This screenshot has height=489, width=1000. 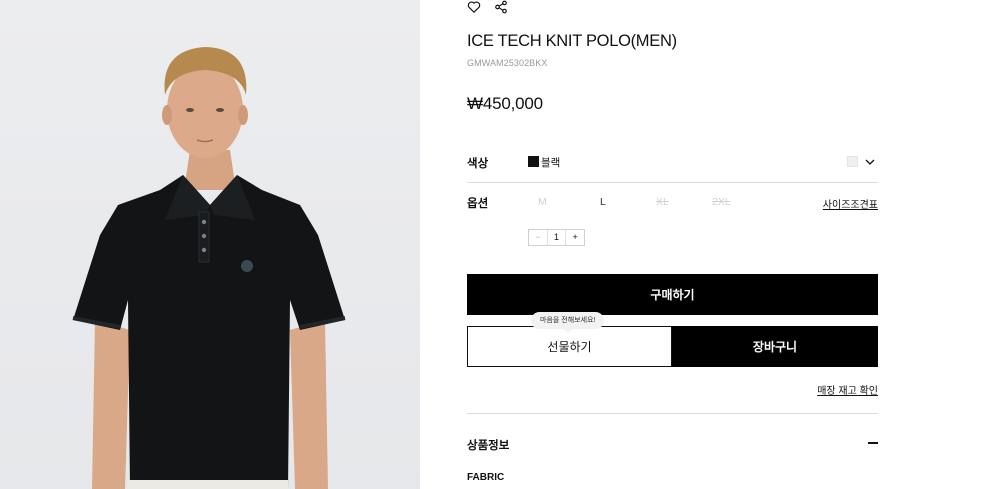 I want to click on gift-tooltip: 마음을 전해보세요!, so click(x=568, y=322).